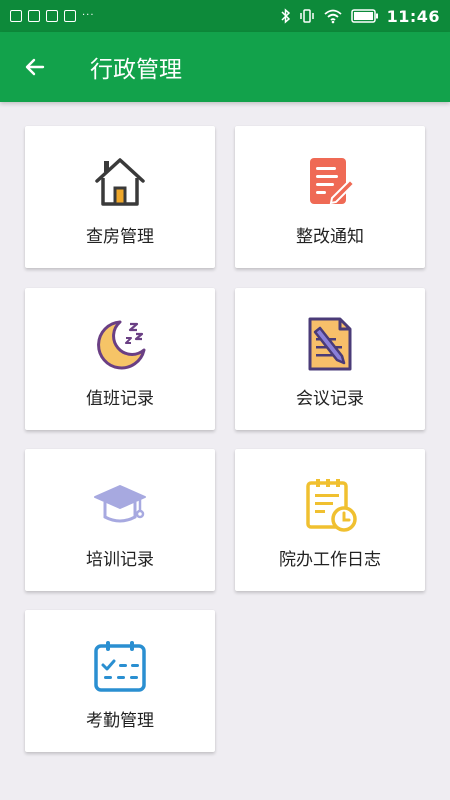 The image size is (450, 800). I want to click on app-bar: 行政管理, so click(225, 67).